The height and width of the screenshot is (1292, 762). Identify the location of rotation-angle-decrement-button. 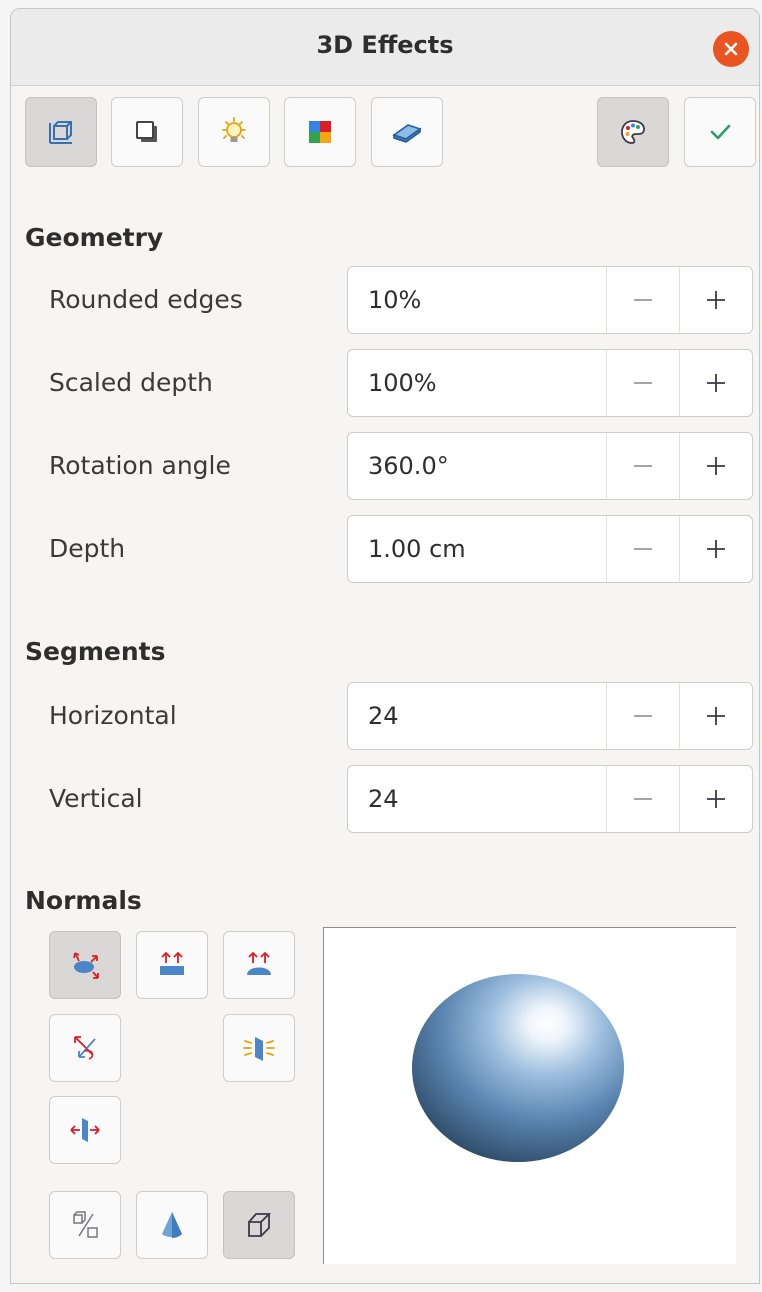
(642, 466).